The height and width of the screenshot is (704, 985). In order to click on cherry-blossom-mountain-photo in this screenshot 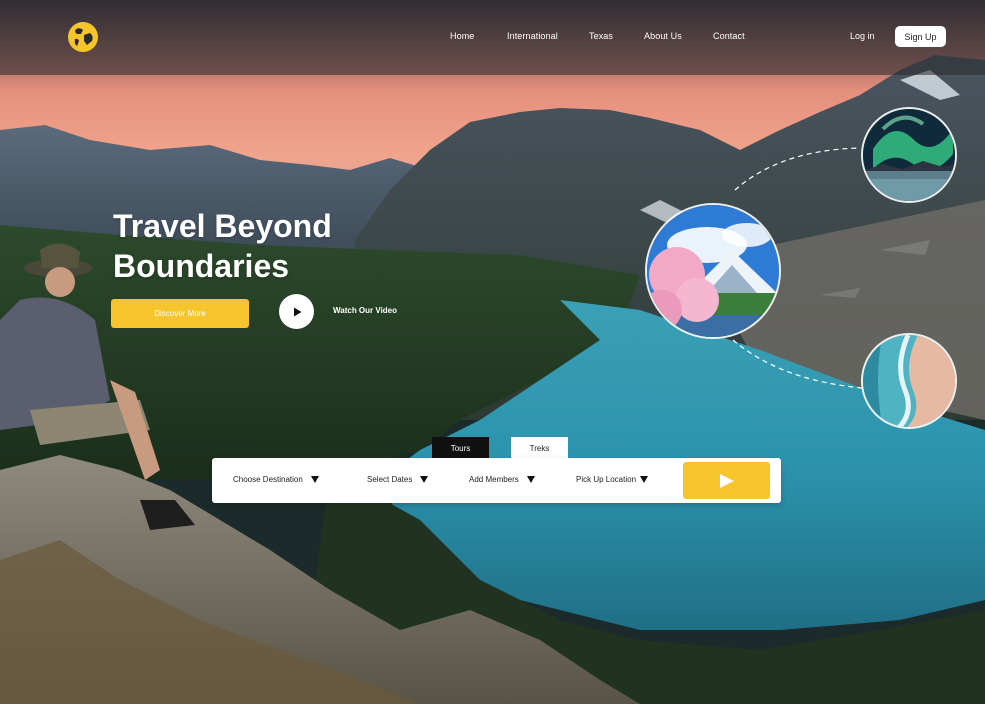, I will do `click(713, 271)`.